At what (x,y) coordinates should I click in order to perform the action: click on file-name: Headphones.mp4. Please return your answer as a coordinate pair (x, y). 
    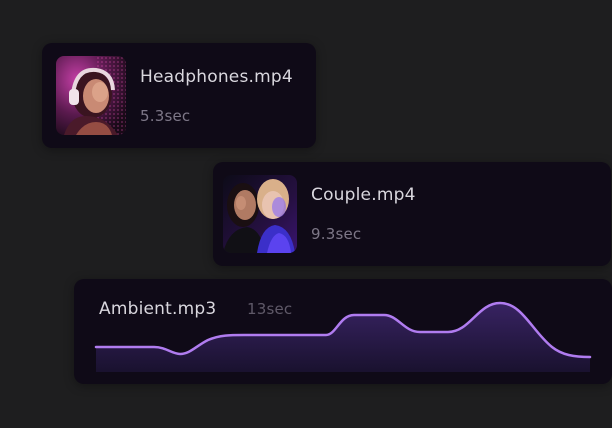
    Looking at the image, I should click on (216, 77).